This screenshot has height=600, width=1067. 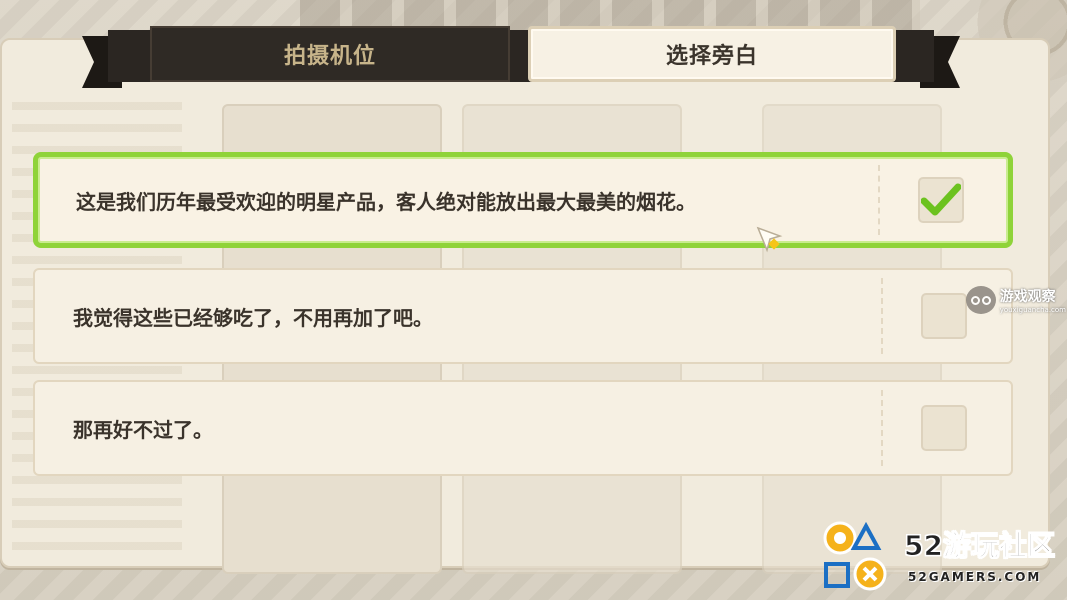 I want to click on narration-option-2: 我觉得这些已经够吃了，不用再加了吧。, so click(x=523, y=316).